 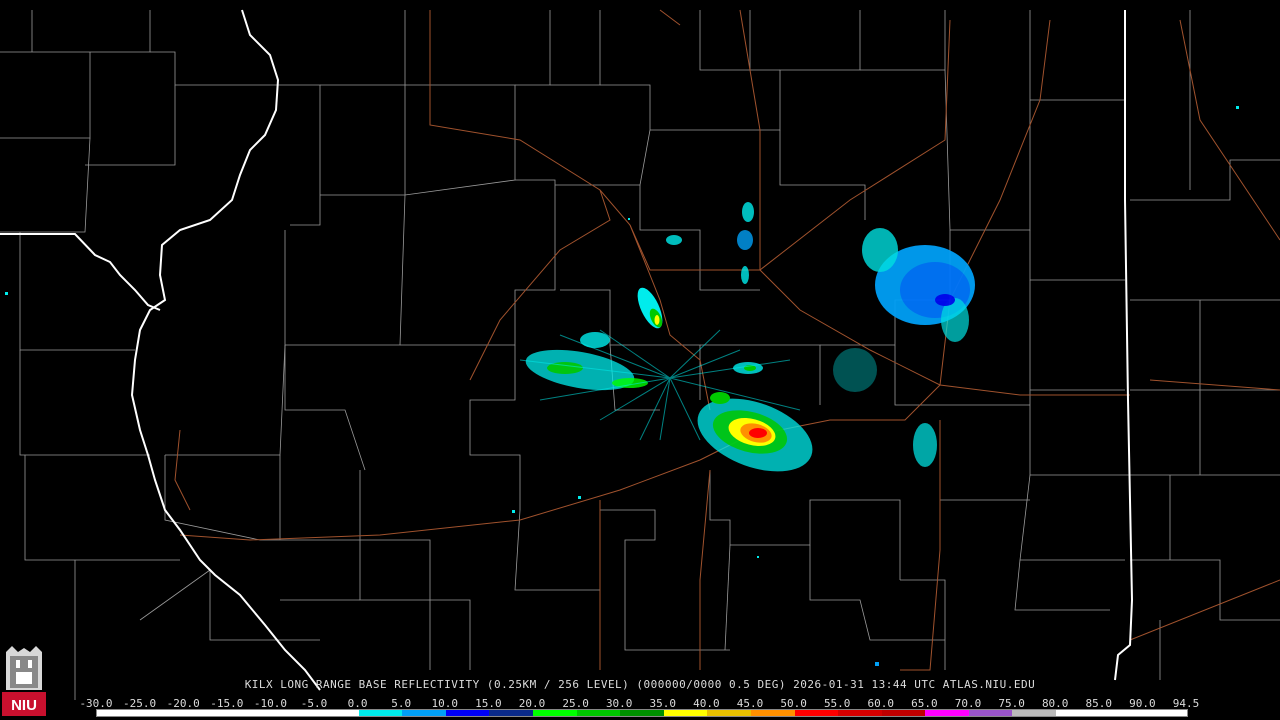 What do you see at coordinates (24, 681) in the screenshot?
I see `niu-logo: NIU` at bounding box center [24, 681].